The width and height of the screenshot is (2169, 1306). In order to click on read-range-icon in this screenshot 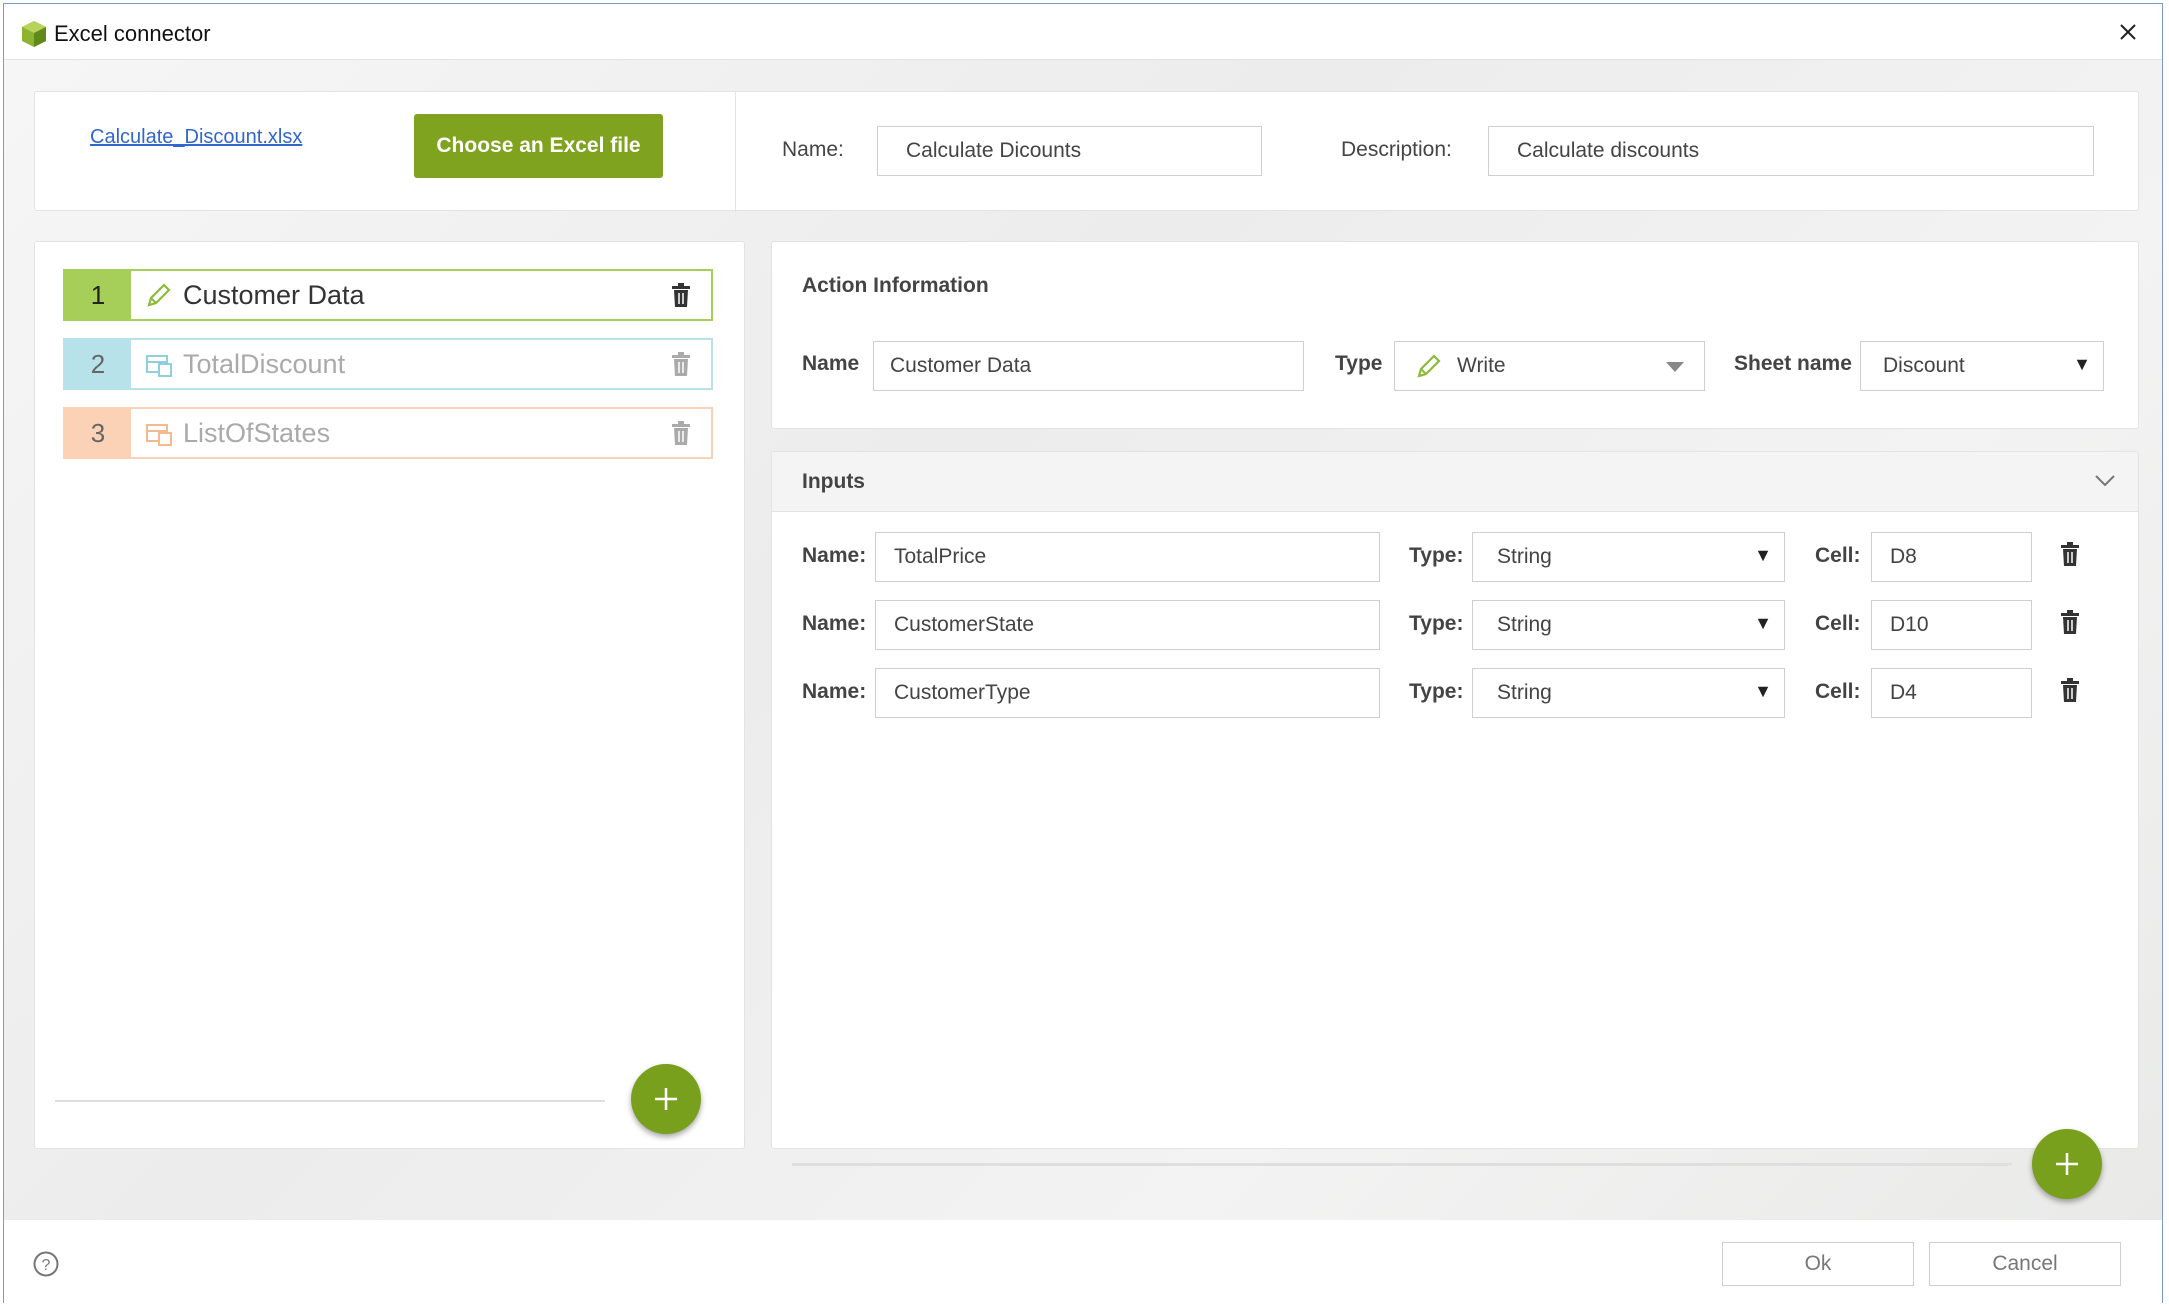, I will do `click(159, 435)`.